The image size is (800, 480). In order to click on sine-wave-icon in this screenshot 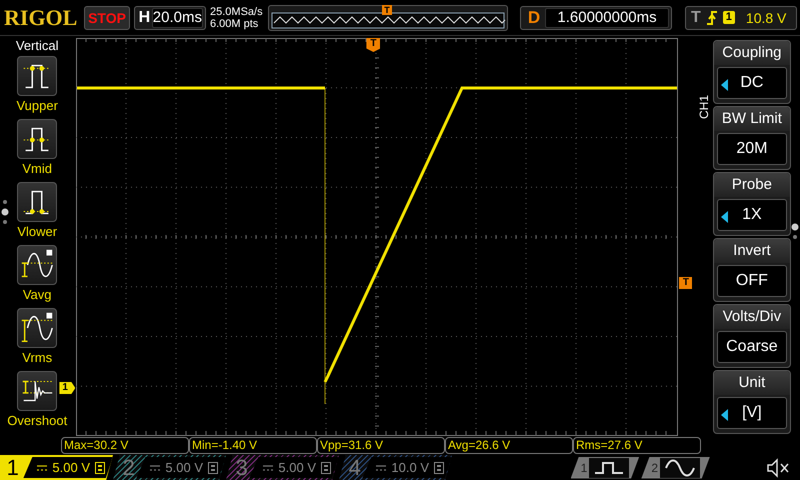, I will do `click(680, 468)`.